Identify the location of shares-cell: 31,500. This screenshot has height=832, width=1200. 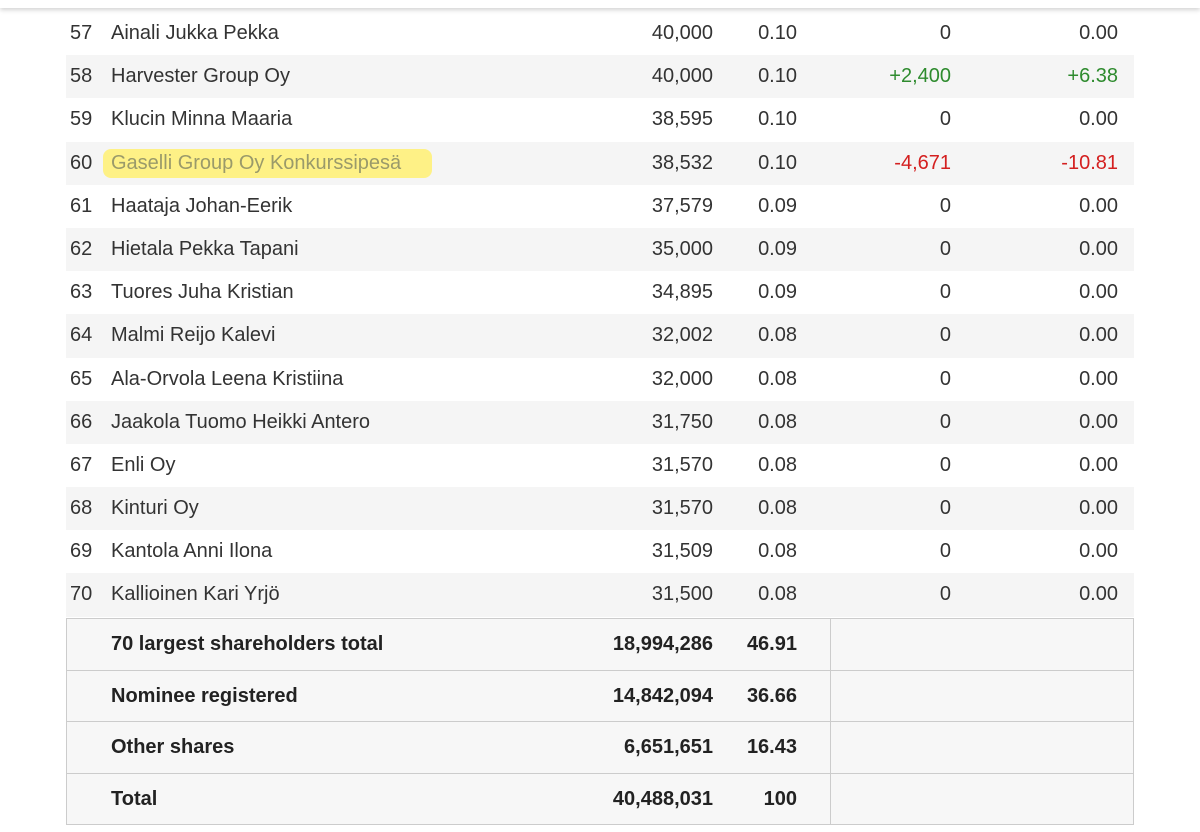
(682, 594).